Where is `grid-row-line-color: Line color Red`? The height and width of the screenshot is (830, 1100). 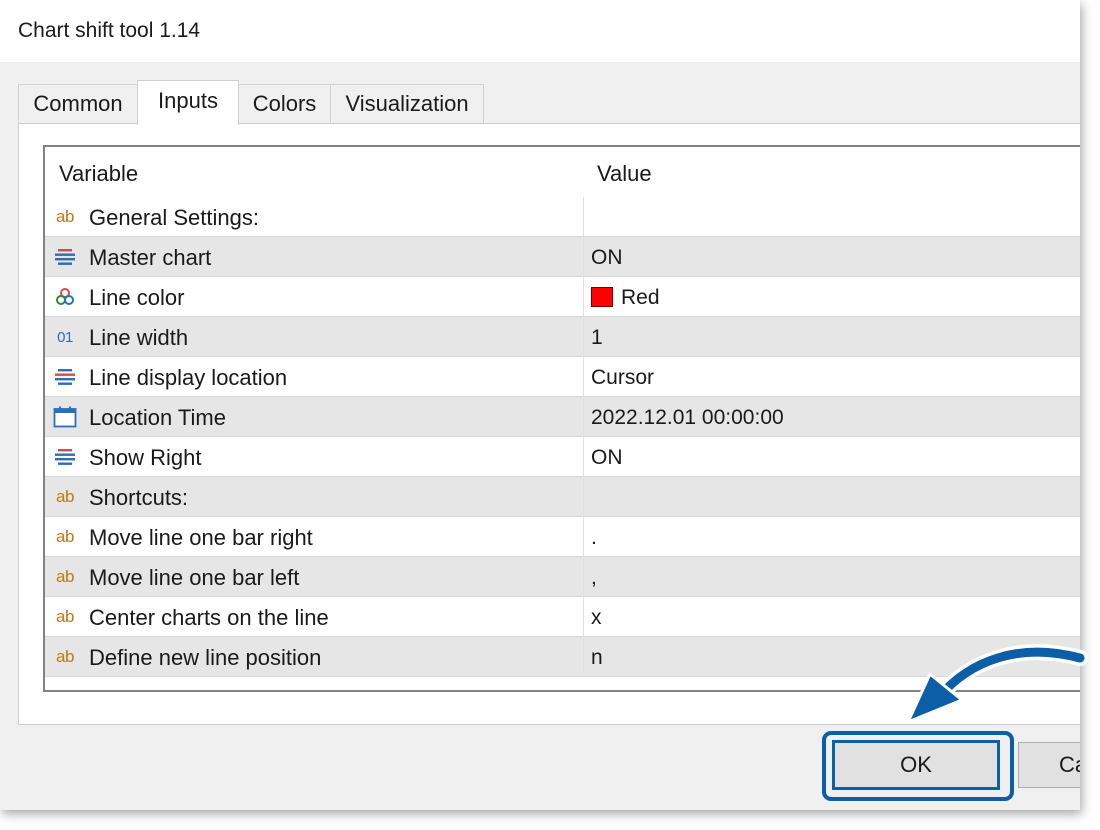
grid-row-line-color: Line color Red is located at coordinates (562, 297).